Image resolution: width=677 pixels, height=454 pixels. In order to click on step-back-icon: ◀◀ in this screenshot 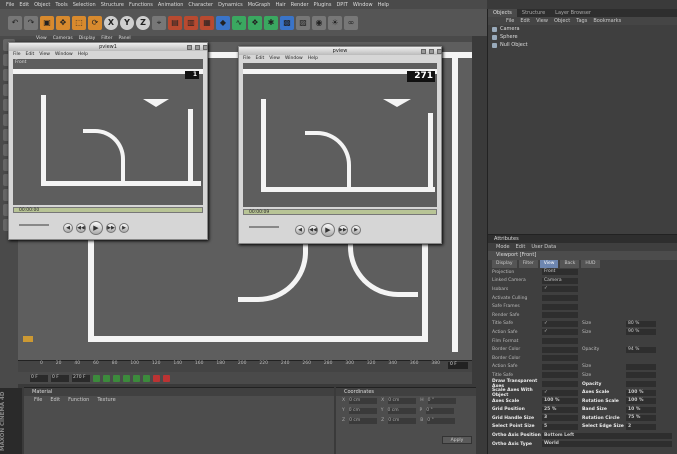, I will do `click(81, 228)`.